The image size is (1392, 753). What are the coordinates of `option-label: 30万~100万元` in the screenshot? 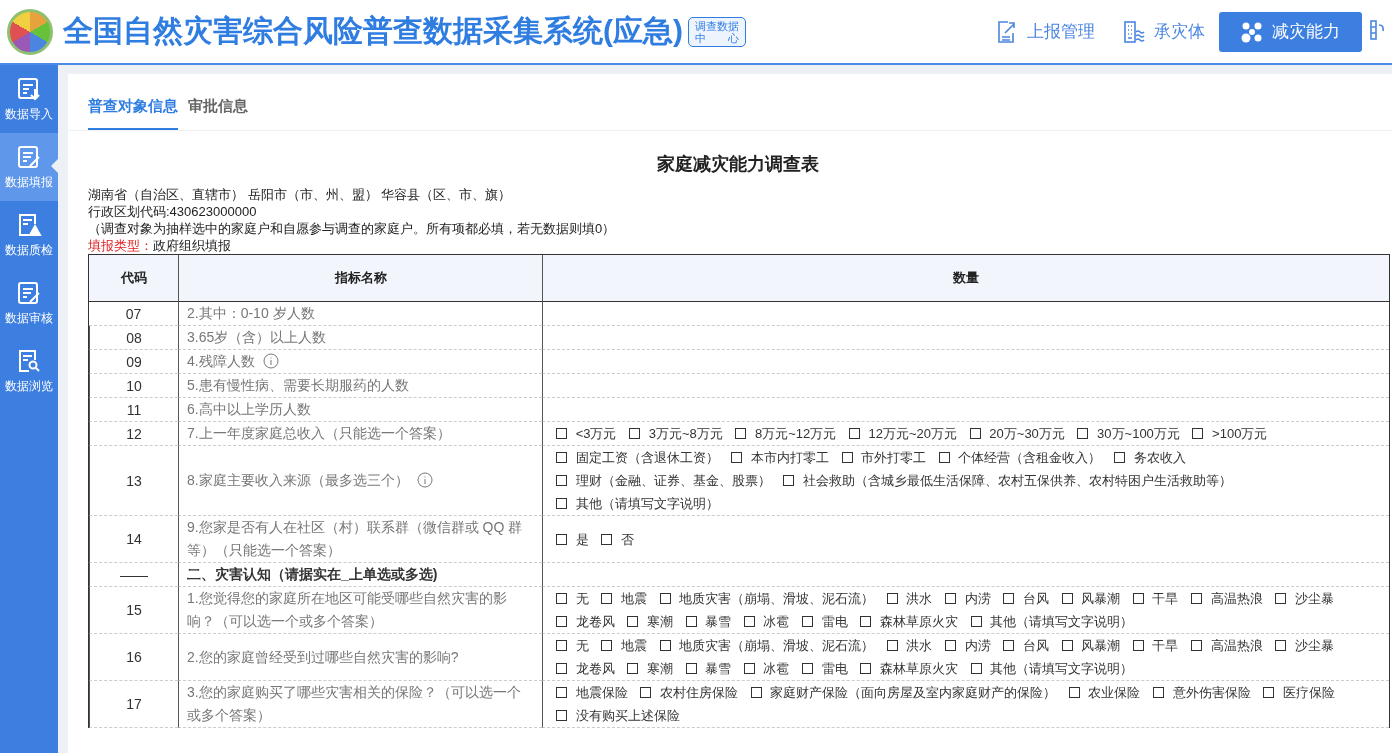 It's located at (1138, 433).